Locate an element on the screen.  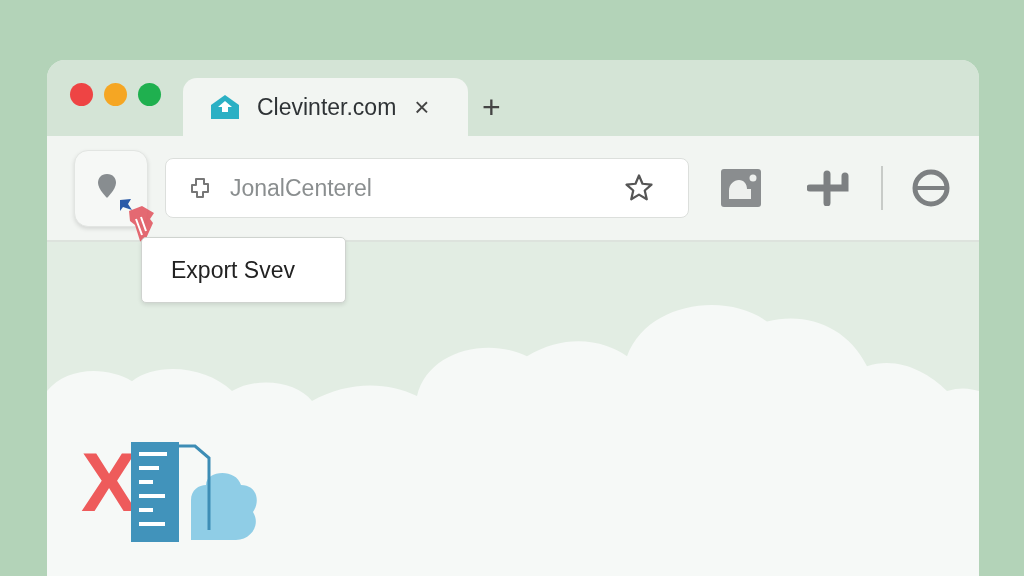
star-icon is located at coordinates (639, 188).